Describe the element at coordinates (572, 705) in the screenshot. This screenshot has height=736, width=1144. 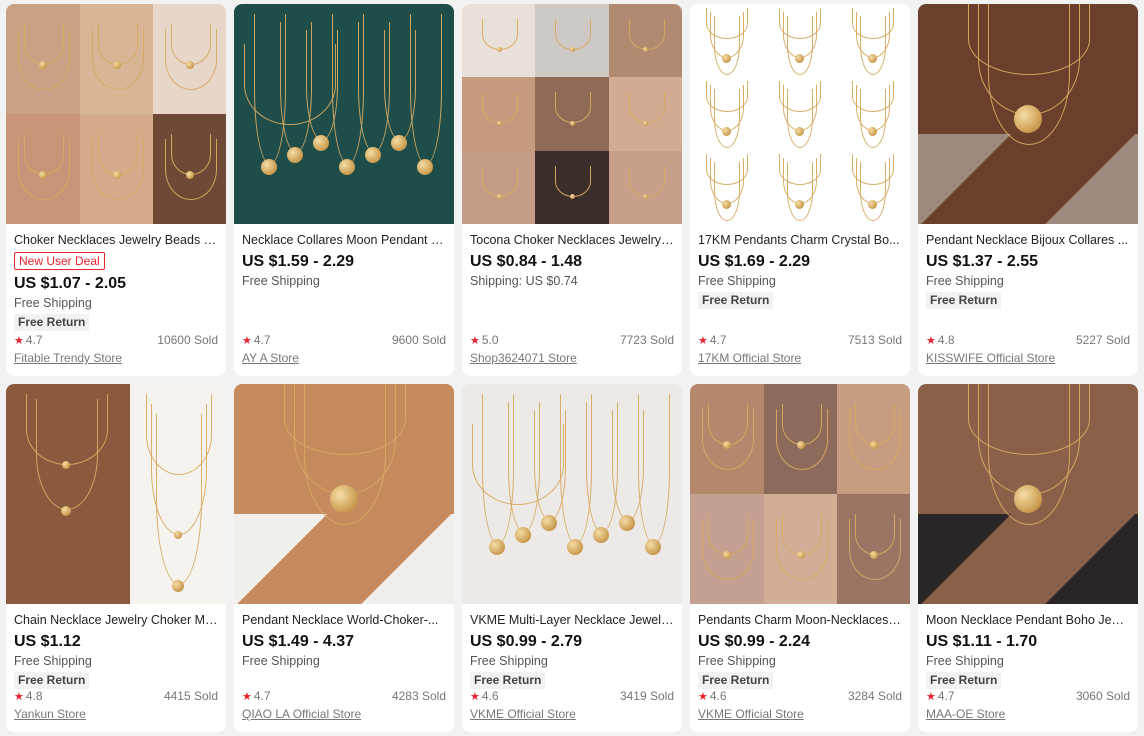
I see `product-meta: ★ 4.6 3419 Sold VKME Official Store` at that location.